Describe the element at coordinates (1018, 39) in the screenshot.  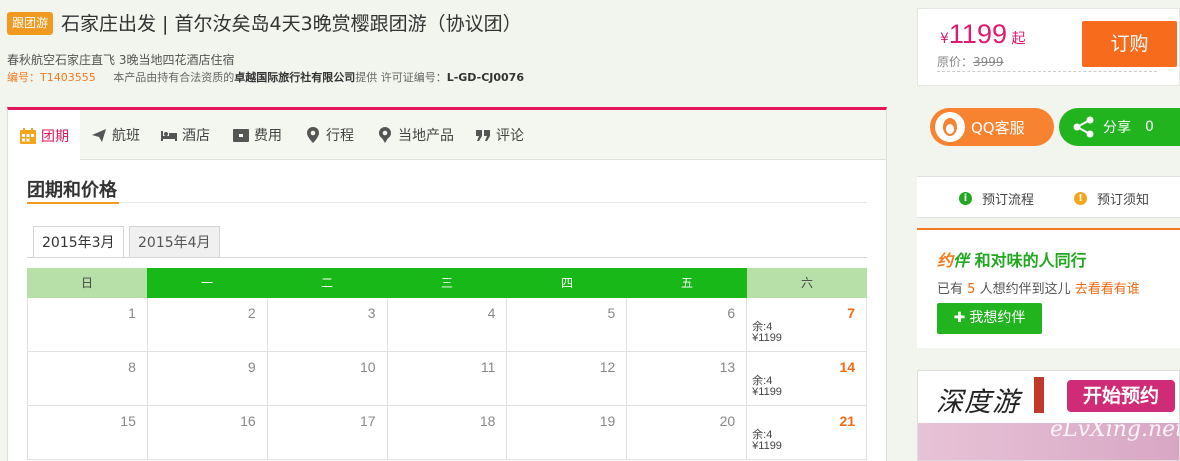
I see `price-suffix: 起` at that location.